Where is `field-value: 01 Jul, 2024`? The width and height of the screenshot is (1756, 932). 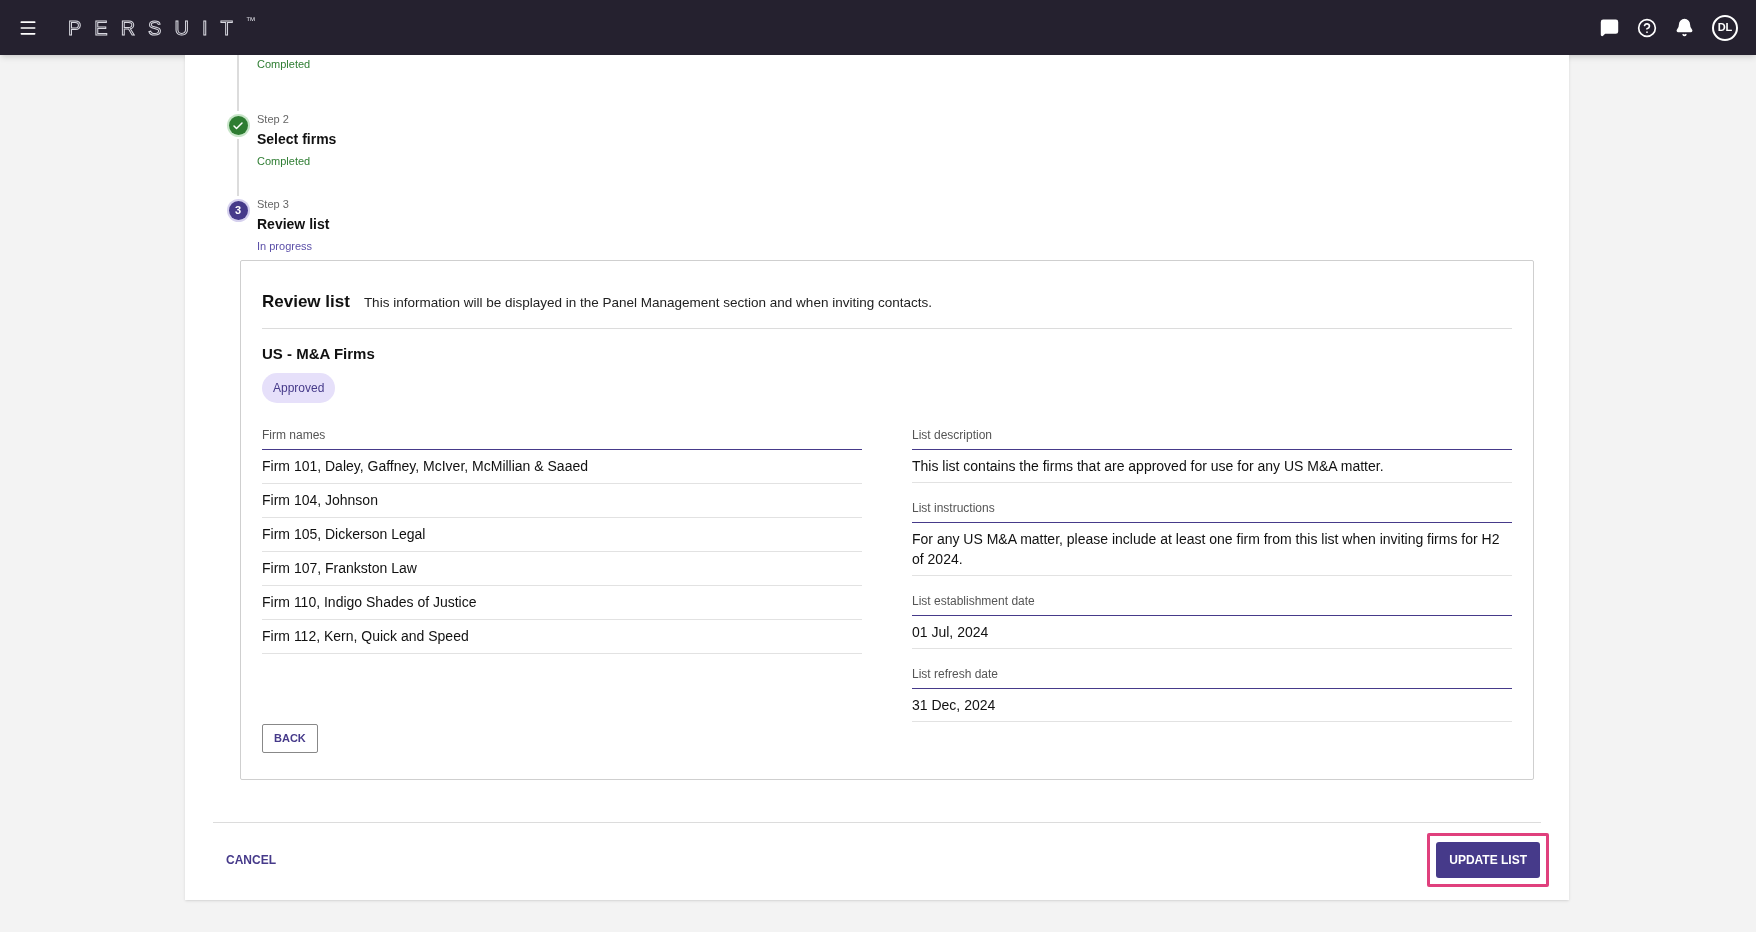 field-value: 01 Jul, 2024 is located at coordinates (1212, 632).